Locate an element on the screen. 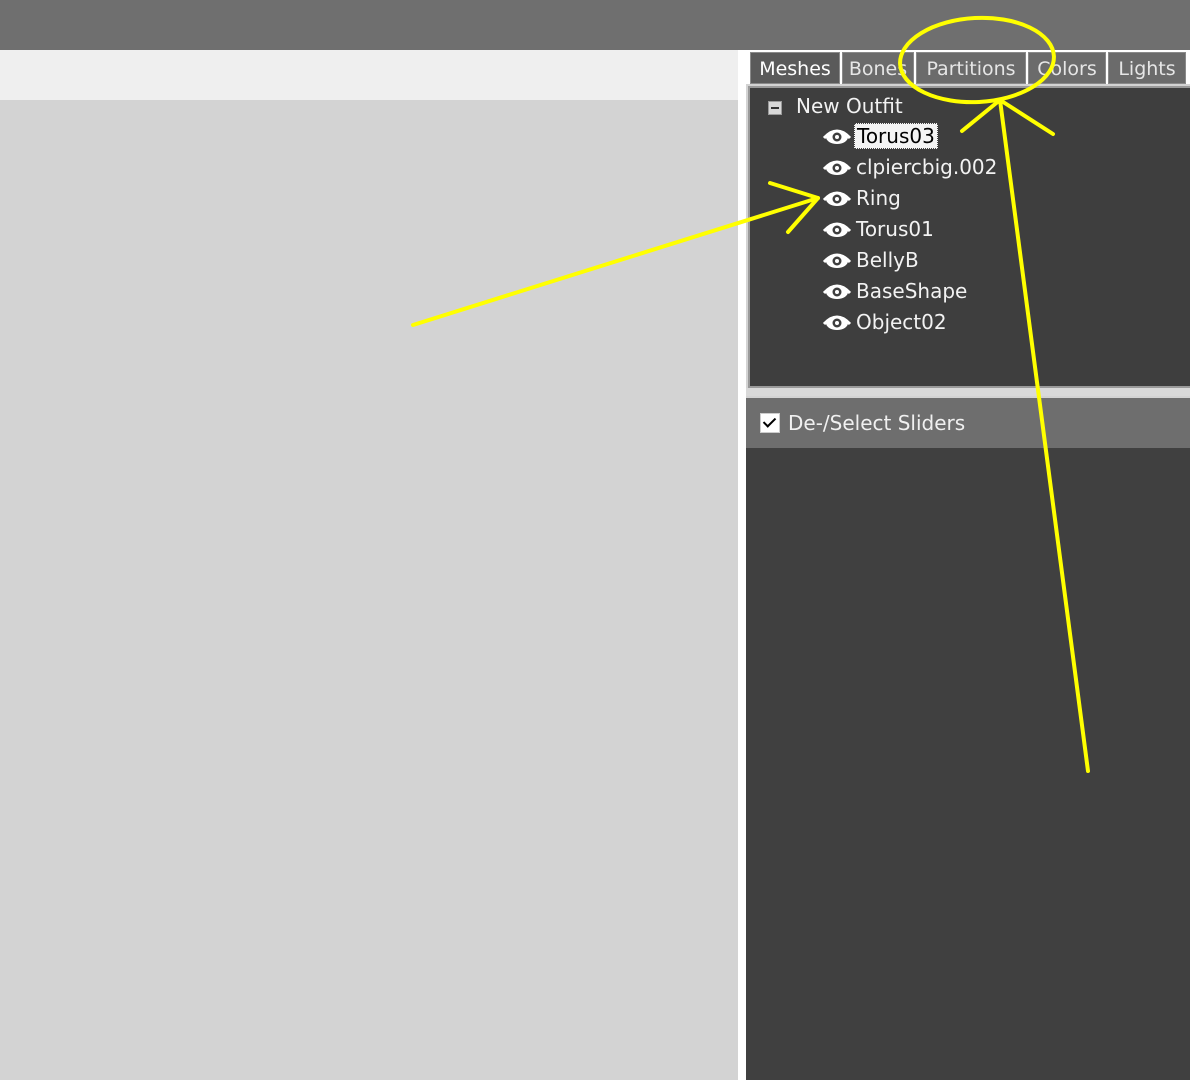  tab-bones: Bones is located at coordinates (878, 68).